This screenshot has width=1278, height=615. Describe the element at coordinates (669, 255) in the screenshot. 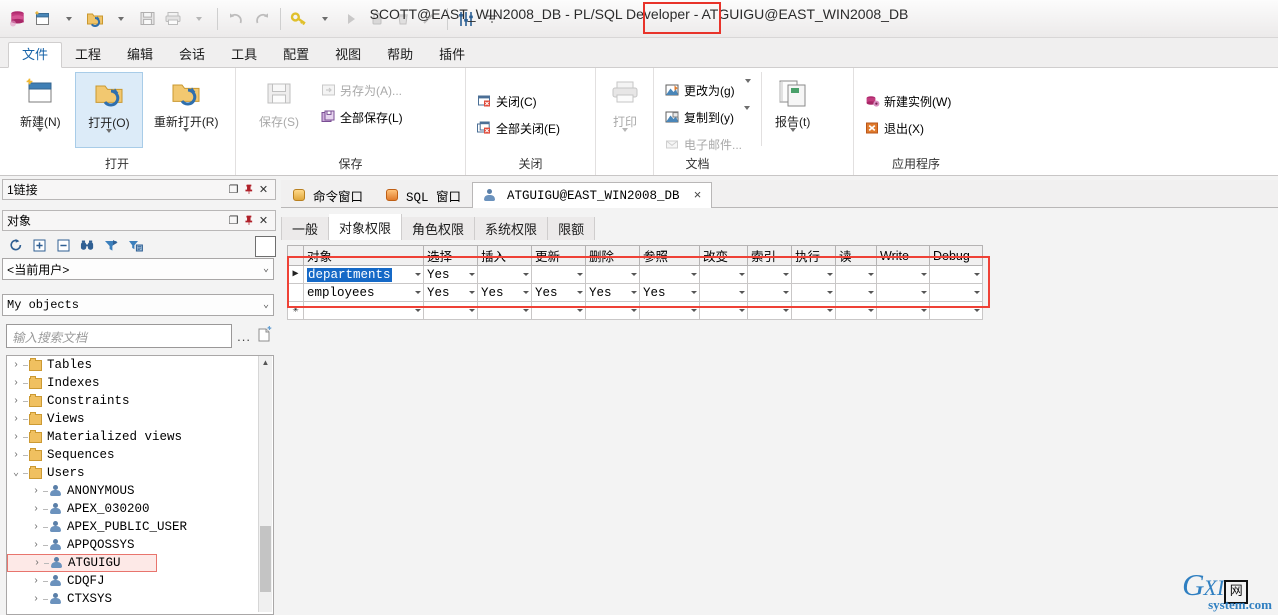

I see `column-header: 参照` at that location.